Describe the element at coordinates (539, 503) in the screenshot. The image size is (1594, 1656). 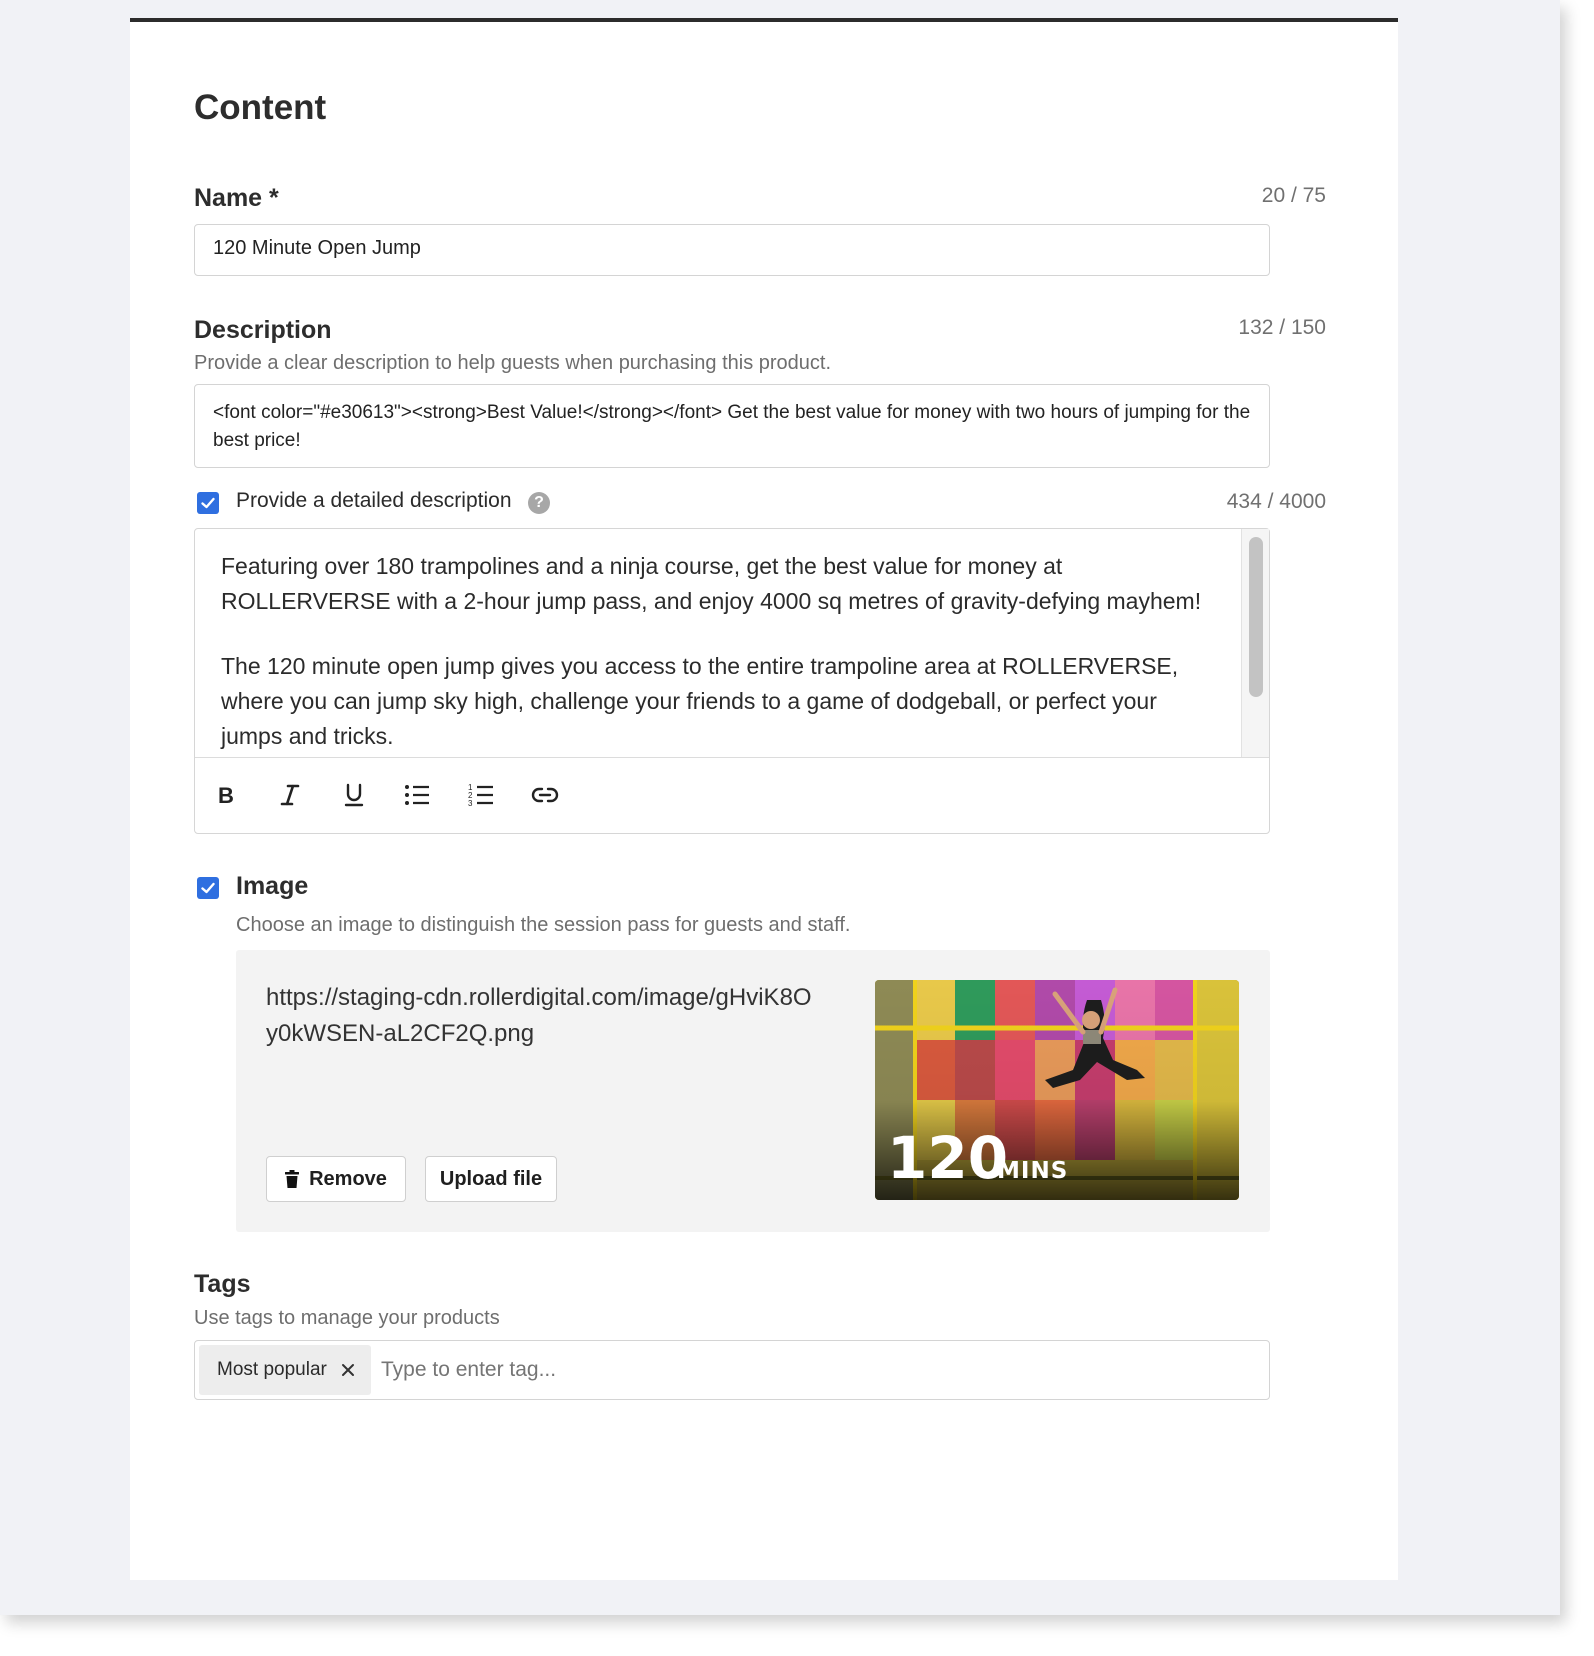
I see `help-icon: ?` at that location.